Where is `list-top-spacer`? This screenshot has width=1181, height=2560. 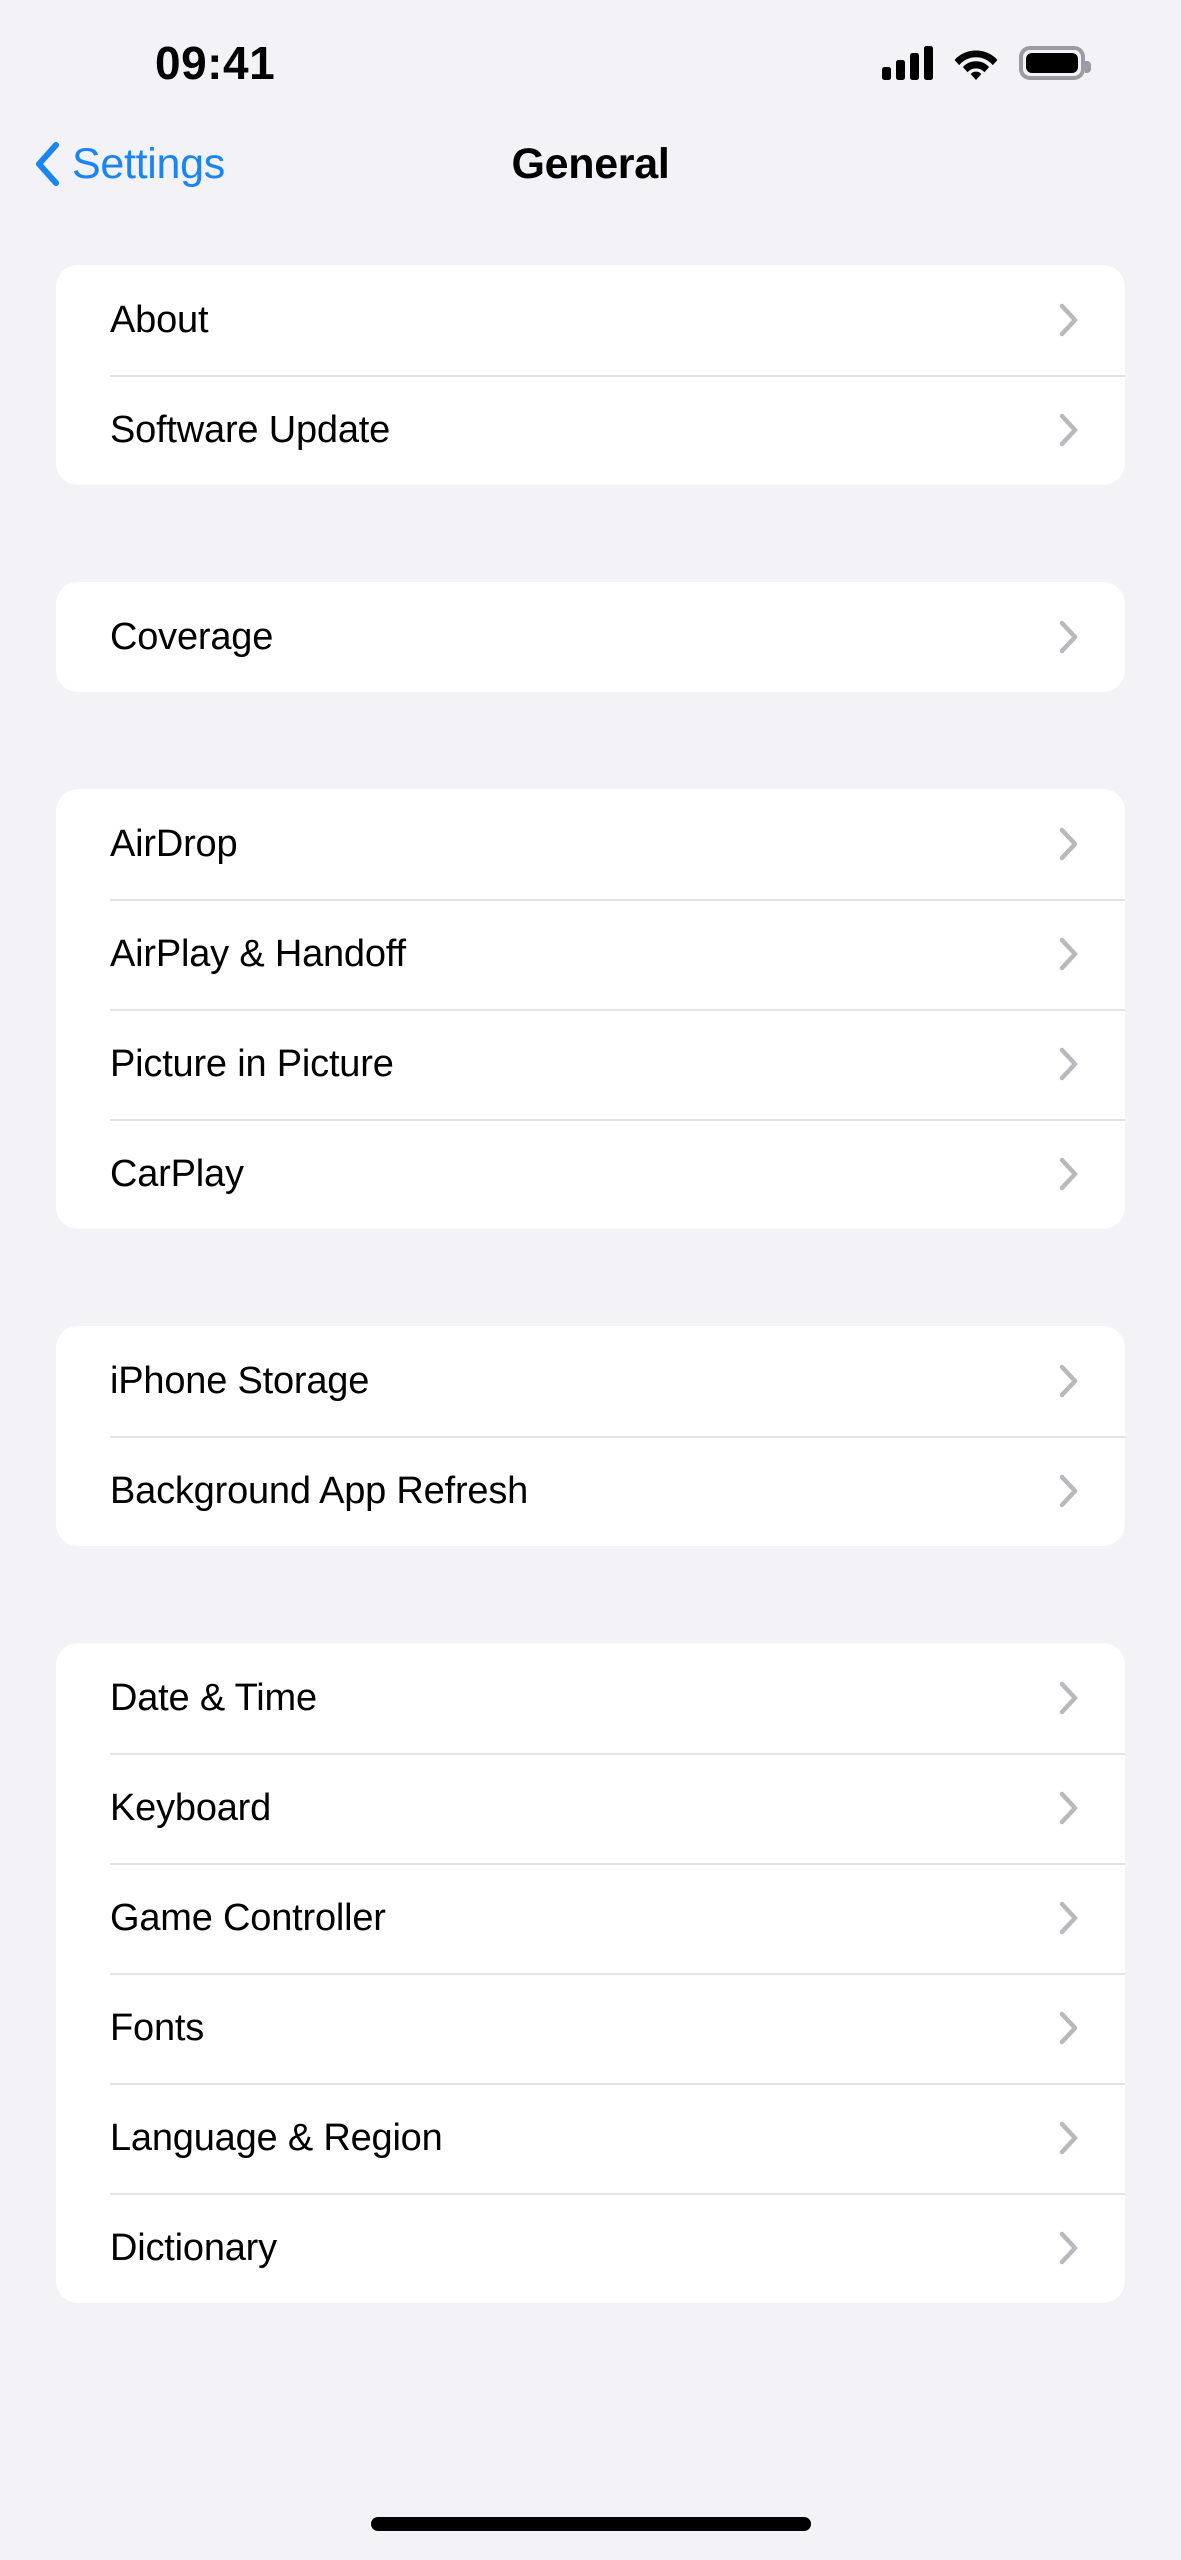
list-top-spacer is located at coordinates (590, 236).